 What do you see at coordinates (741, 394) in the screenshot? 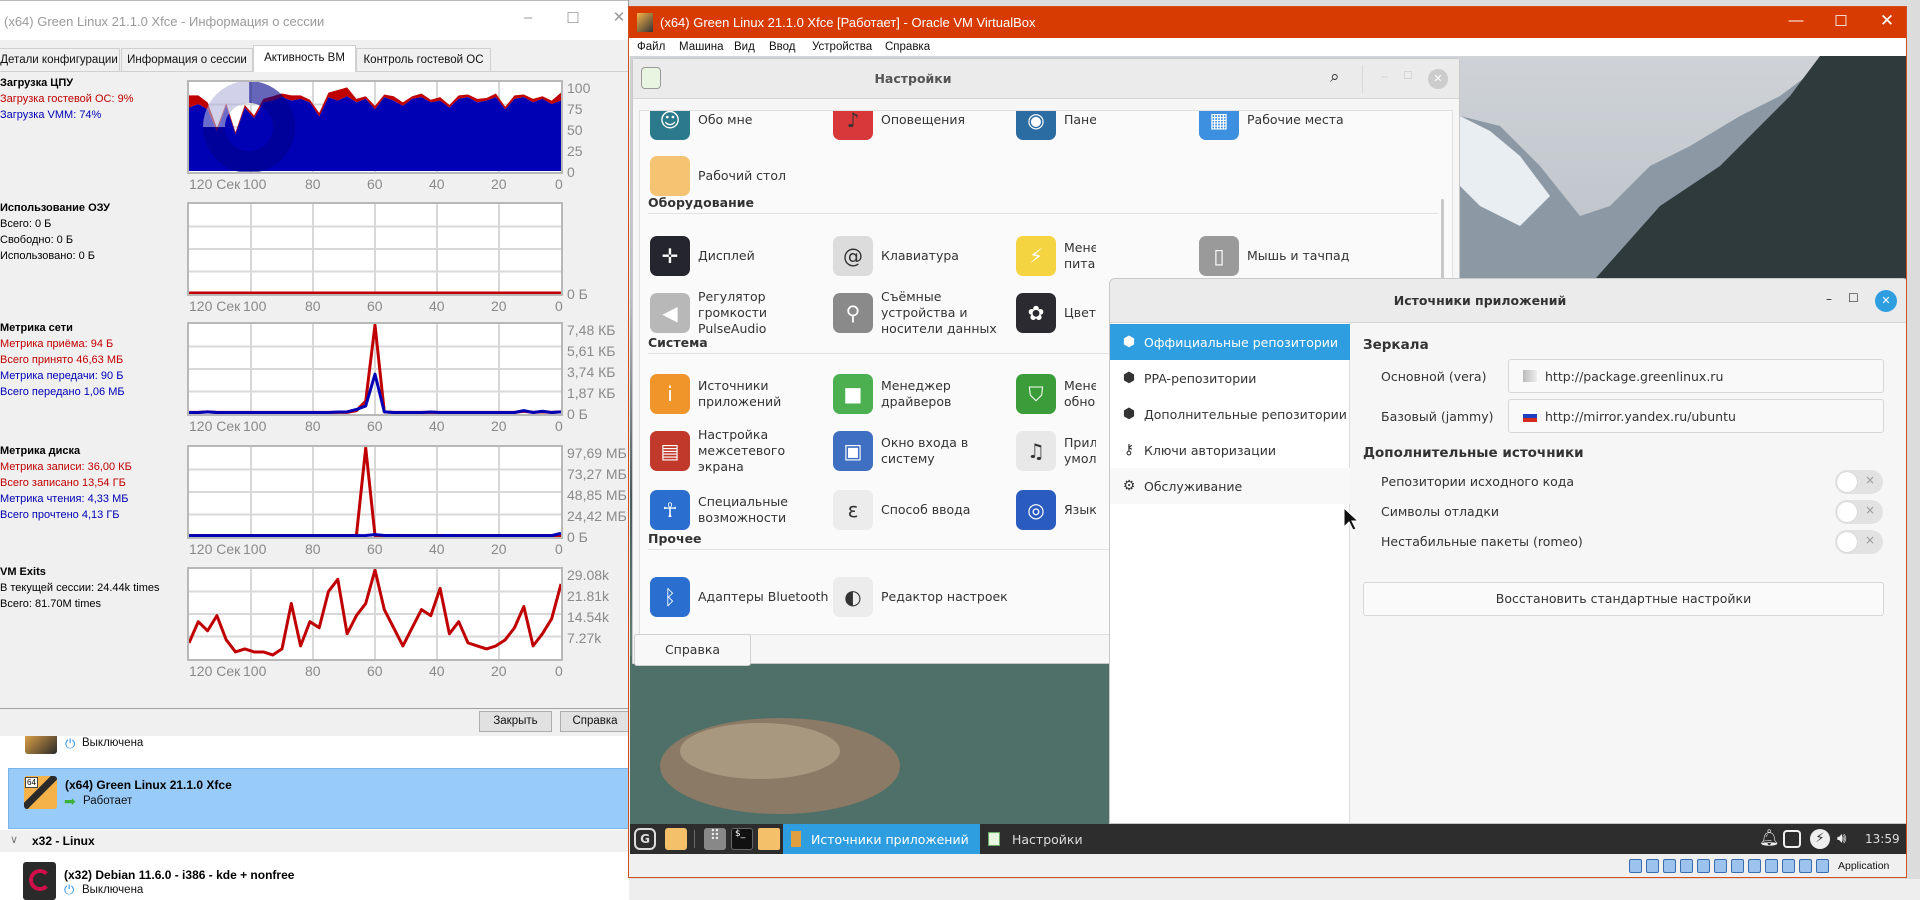
I see `settings-item: i Источники приложений` at bounding box center [741, 394].